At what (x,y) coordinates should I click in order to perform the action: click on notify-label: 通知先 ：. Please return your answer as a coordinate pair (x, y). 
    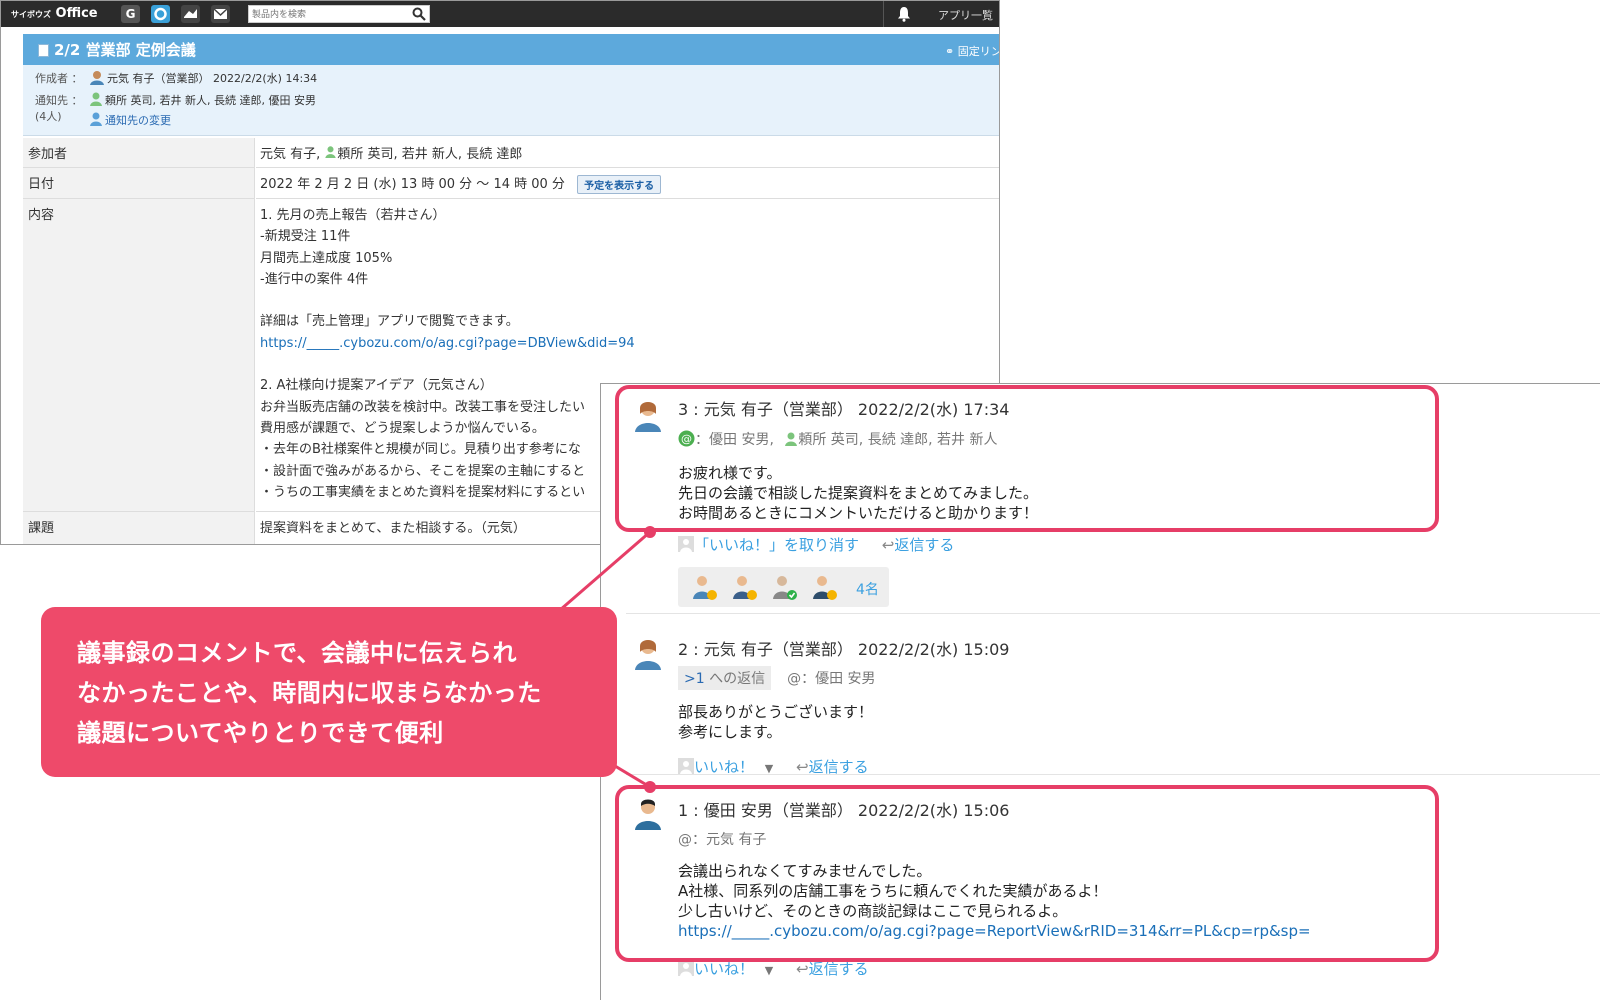
    Looking at the image, I should click on (59, 100).